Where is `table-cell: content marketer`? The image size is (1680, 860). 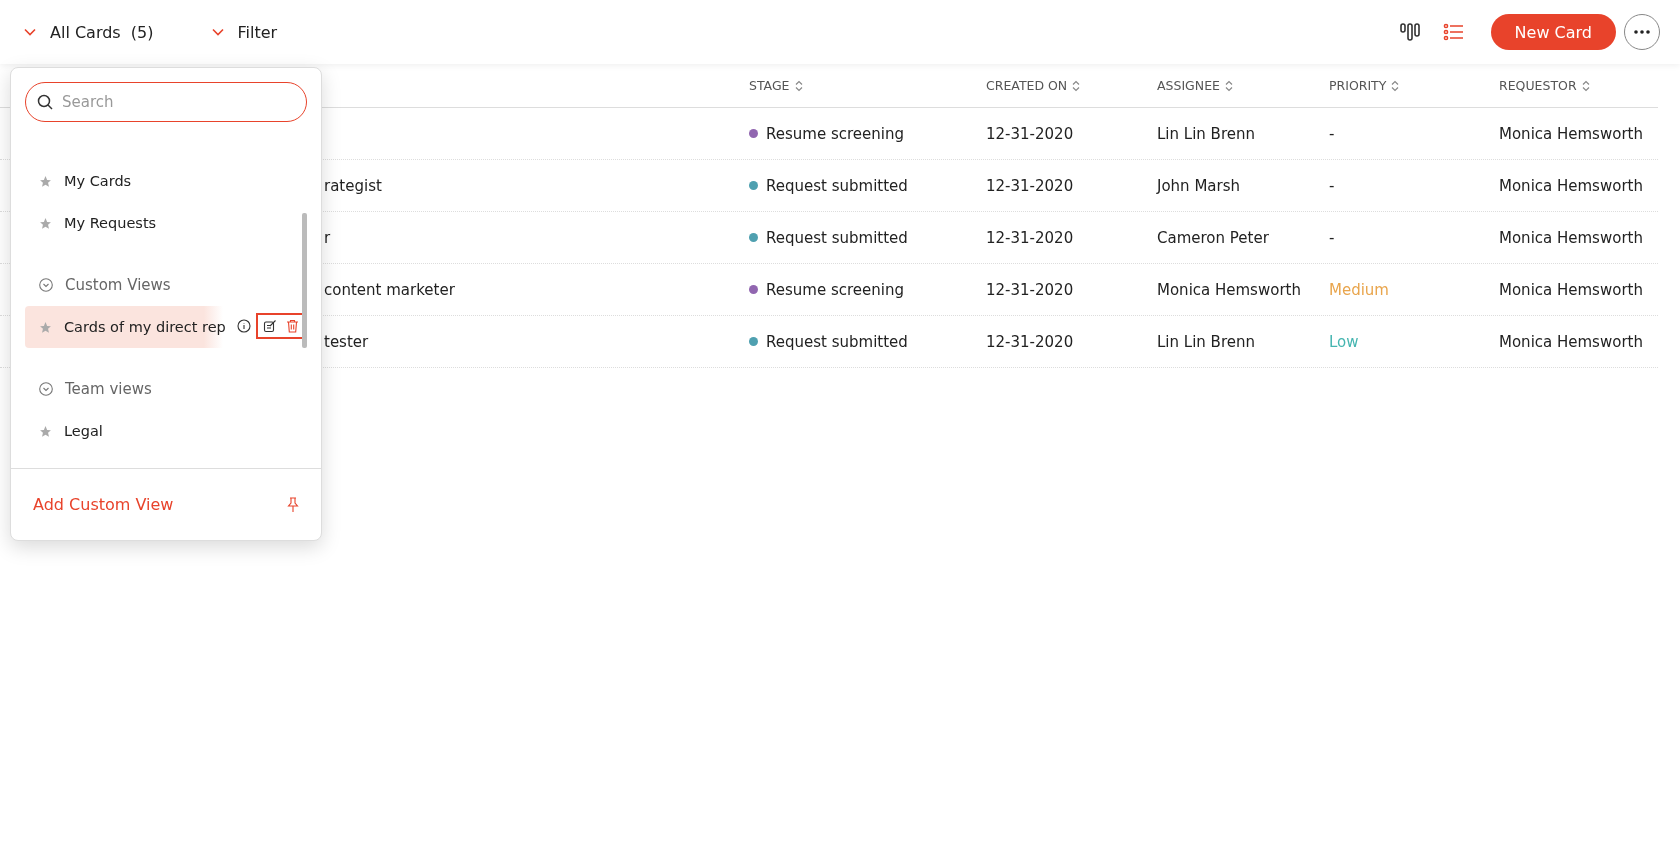
table-cell: content marketer is located at coordinates (389, 289).